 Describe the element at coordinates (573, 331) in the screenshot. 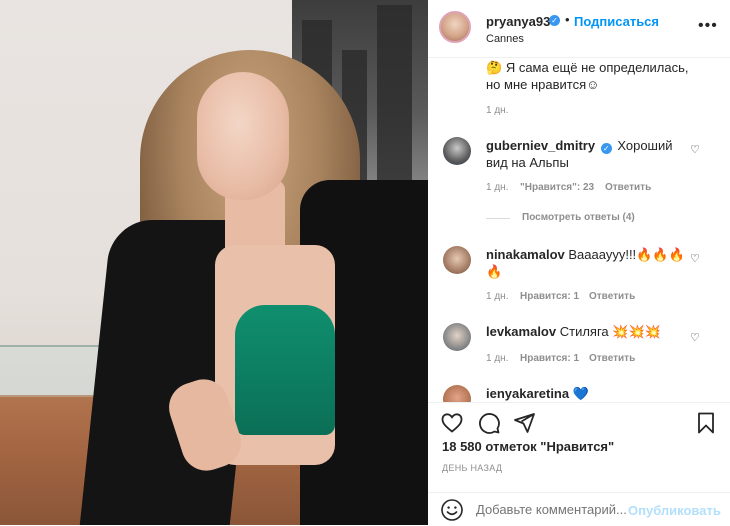

I see `comment-text: levkamalov Стиляга 💥💥💥` at that location.